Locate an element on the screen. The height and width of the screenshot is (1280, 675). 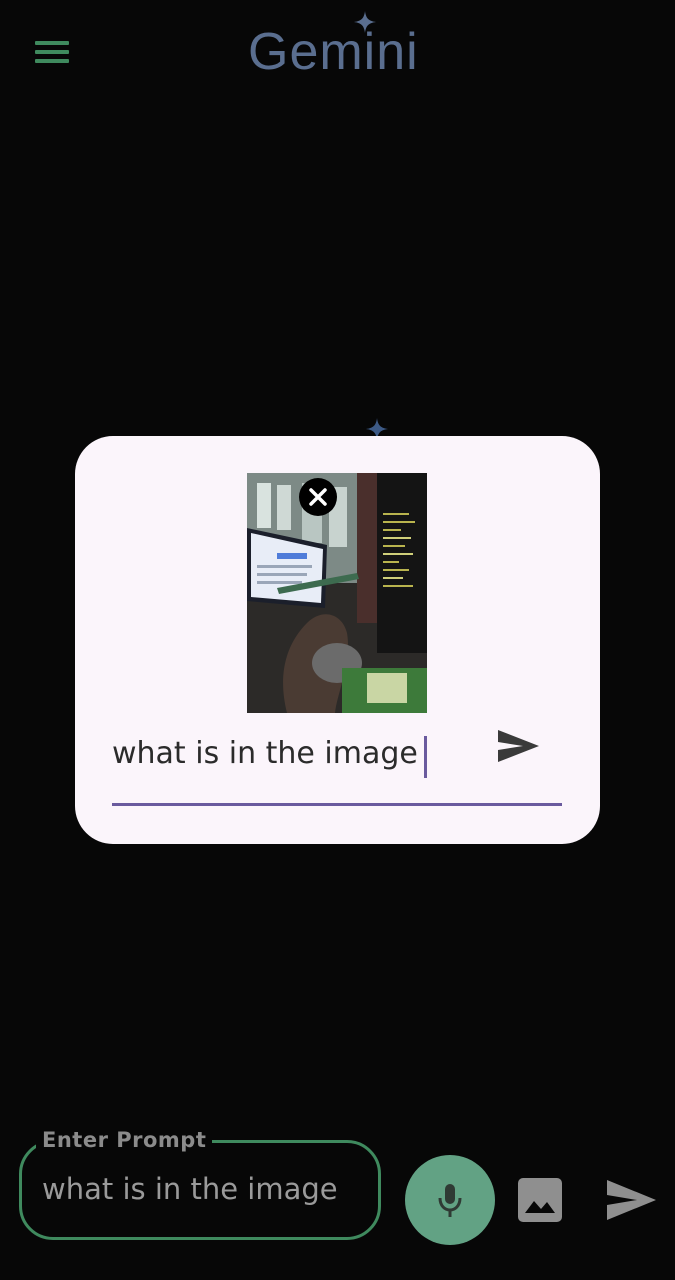
image-icon is located at coordinates (540, 1200).